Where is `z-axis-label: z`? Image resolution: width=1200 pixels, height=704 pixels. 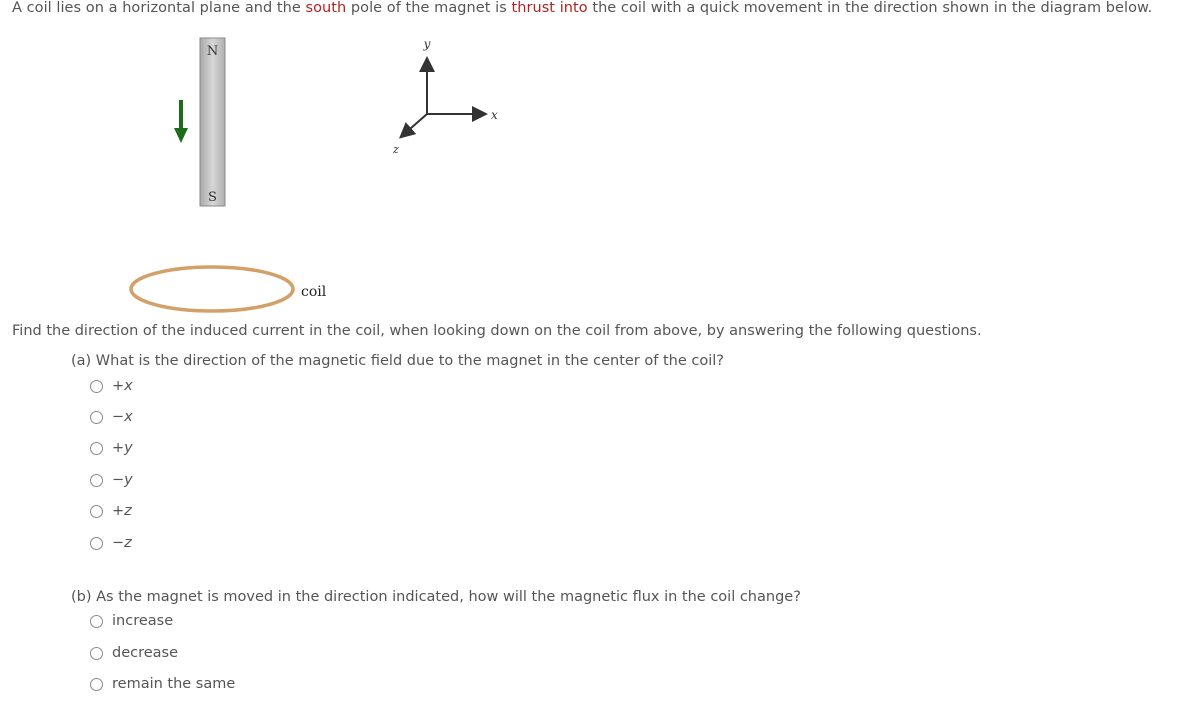
z-axis-label: z is located at coordinates (395, 149).